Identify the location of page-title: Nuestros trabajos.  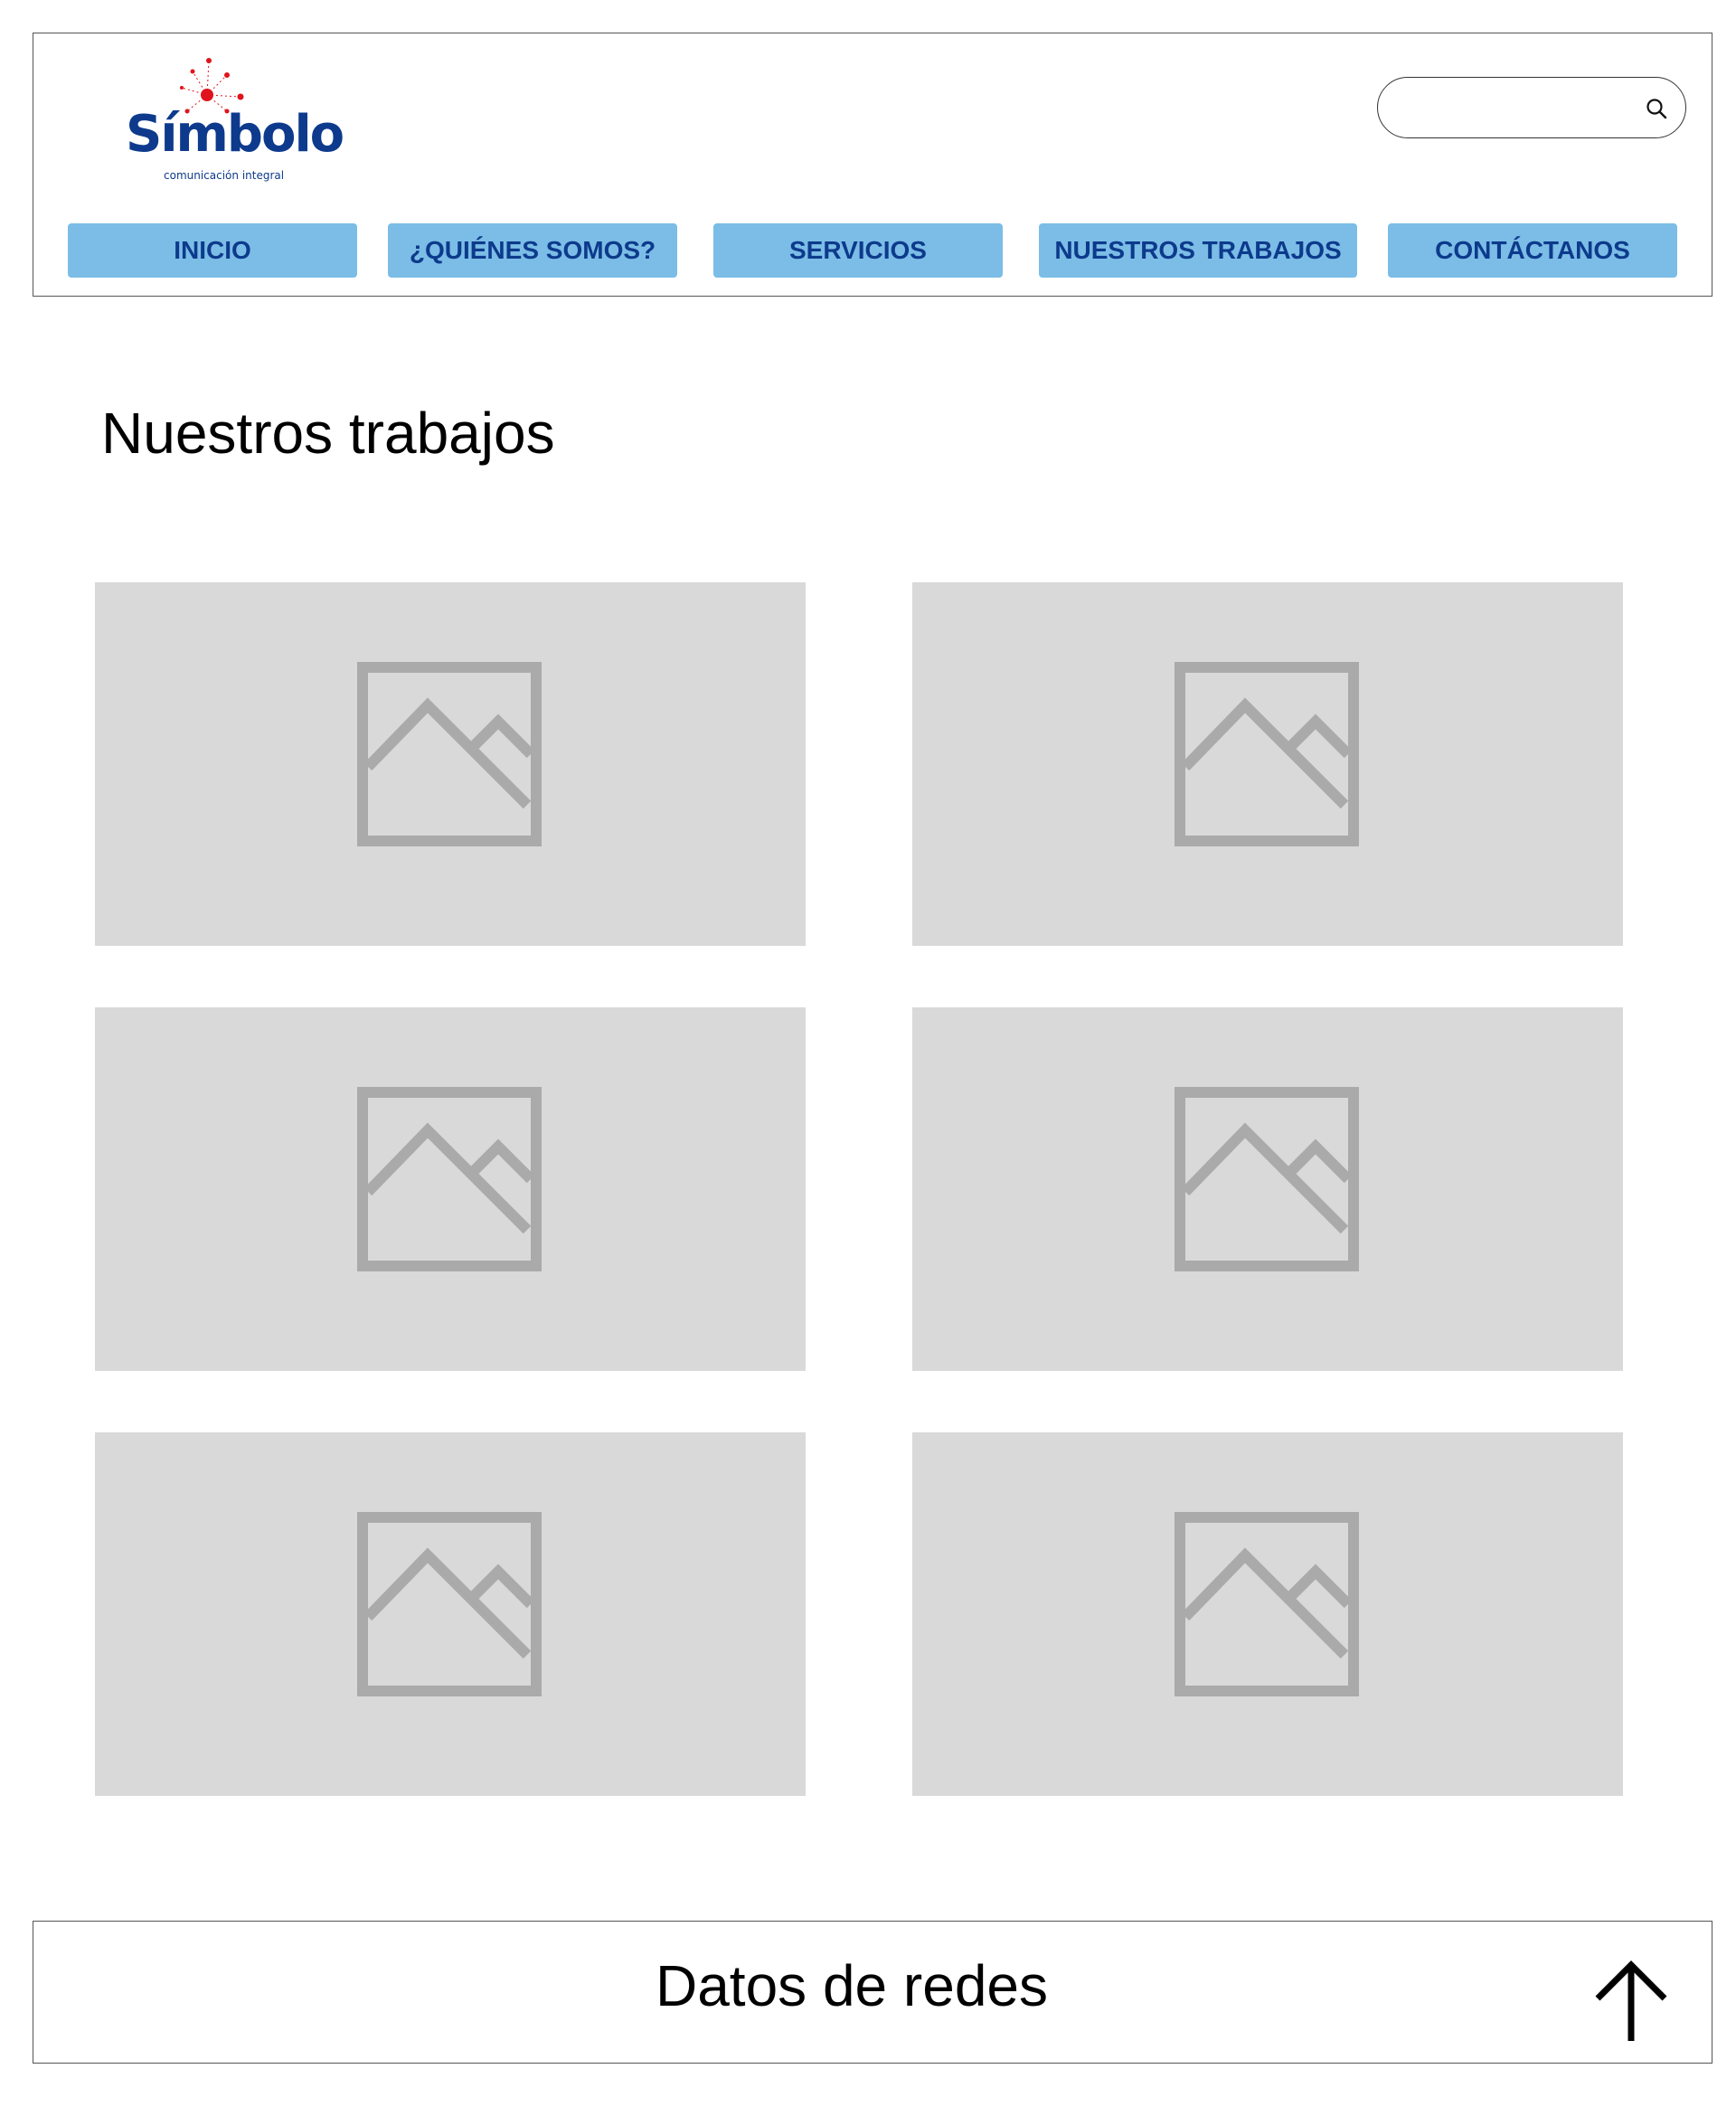
(328, 433).